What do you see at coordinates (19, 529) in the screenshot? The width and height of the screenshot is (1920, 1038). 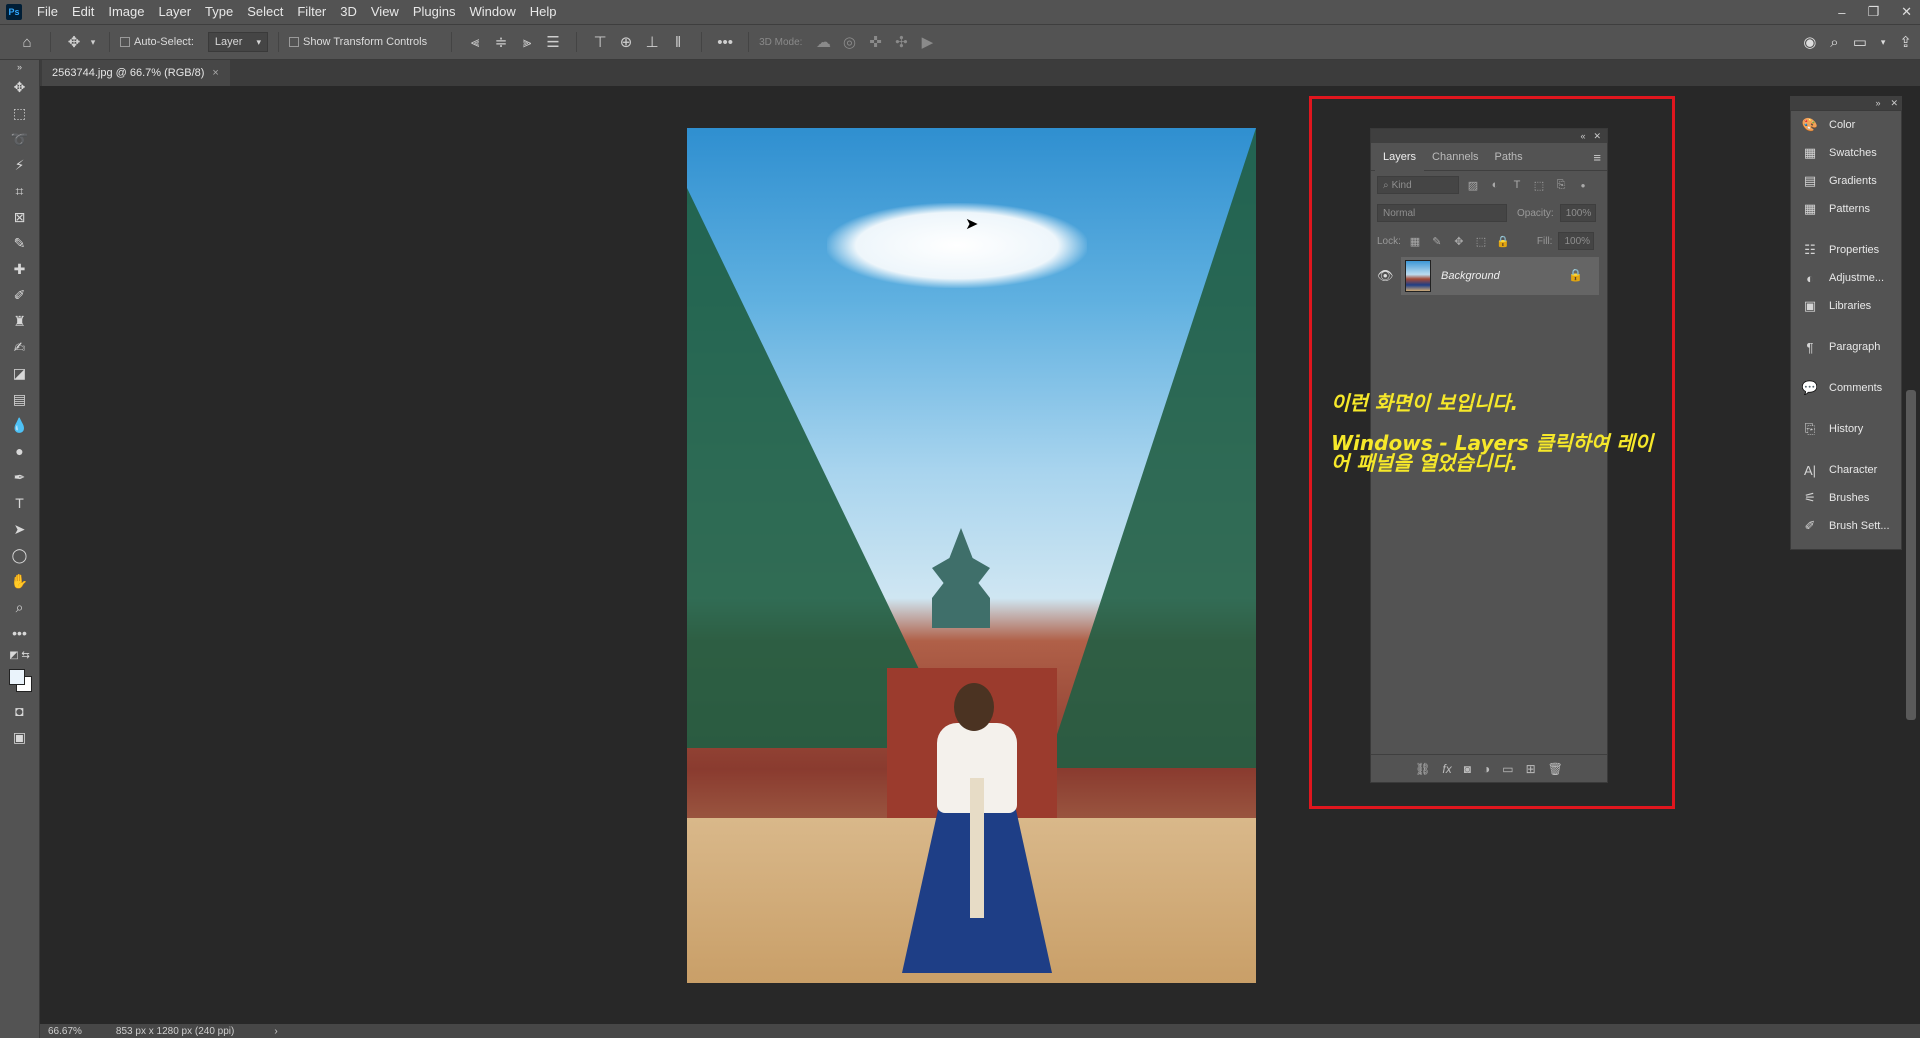 I see `path-selection-tool-icon: ➤` at bounding box center [19, 529].